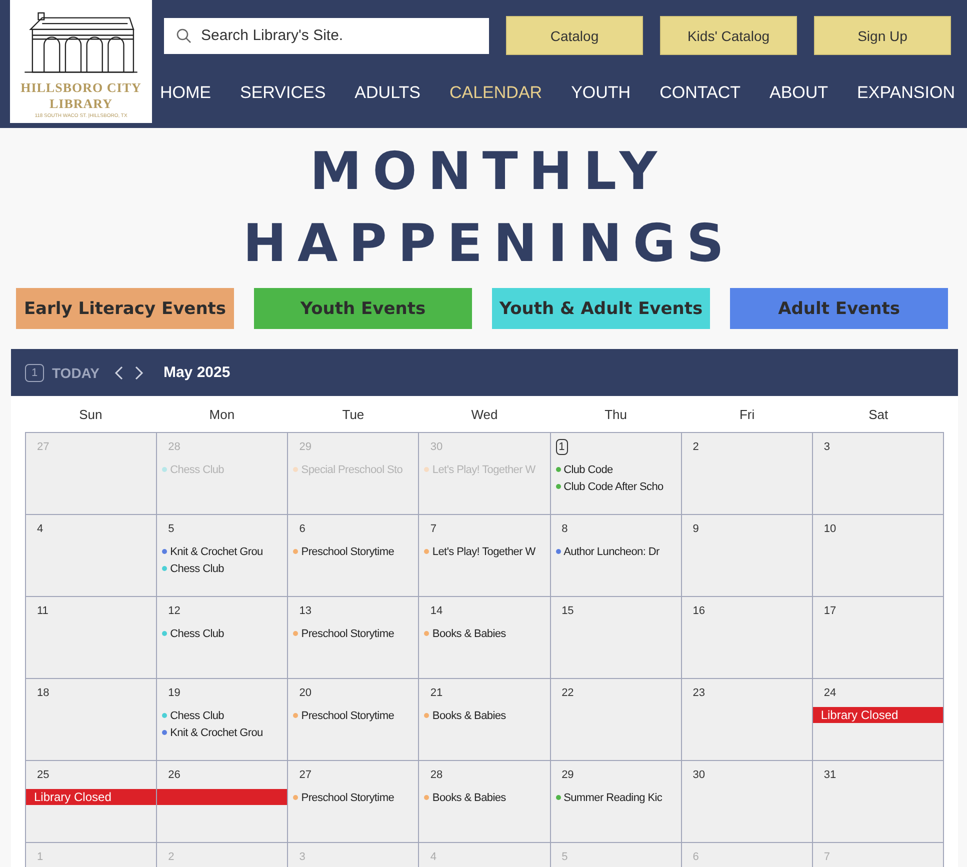 The image size is (967, 867). What do you see at coordinates (564, 529) in the screenshot?
I see `day-number: 8` at bounding box center [564, 529].